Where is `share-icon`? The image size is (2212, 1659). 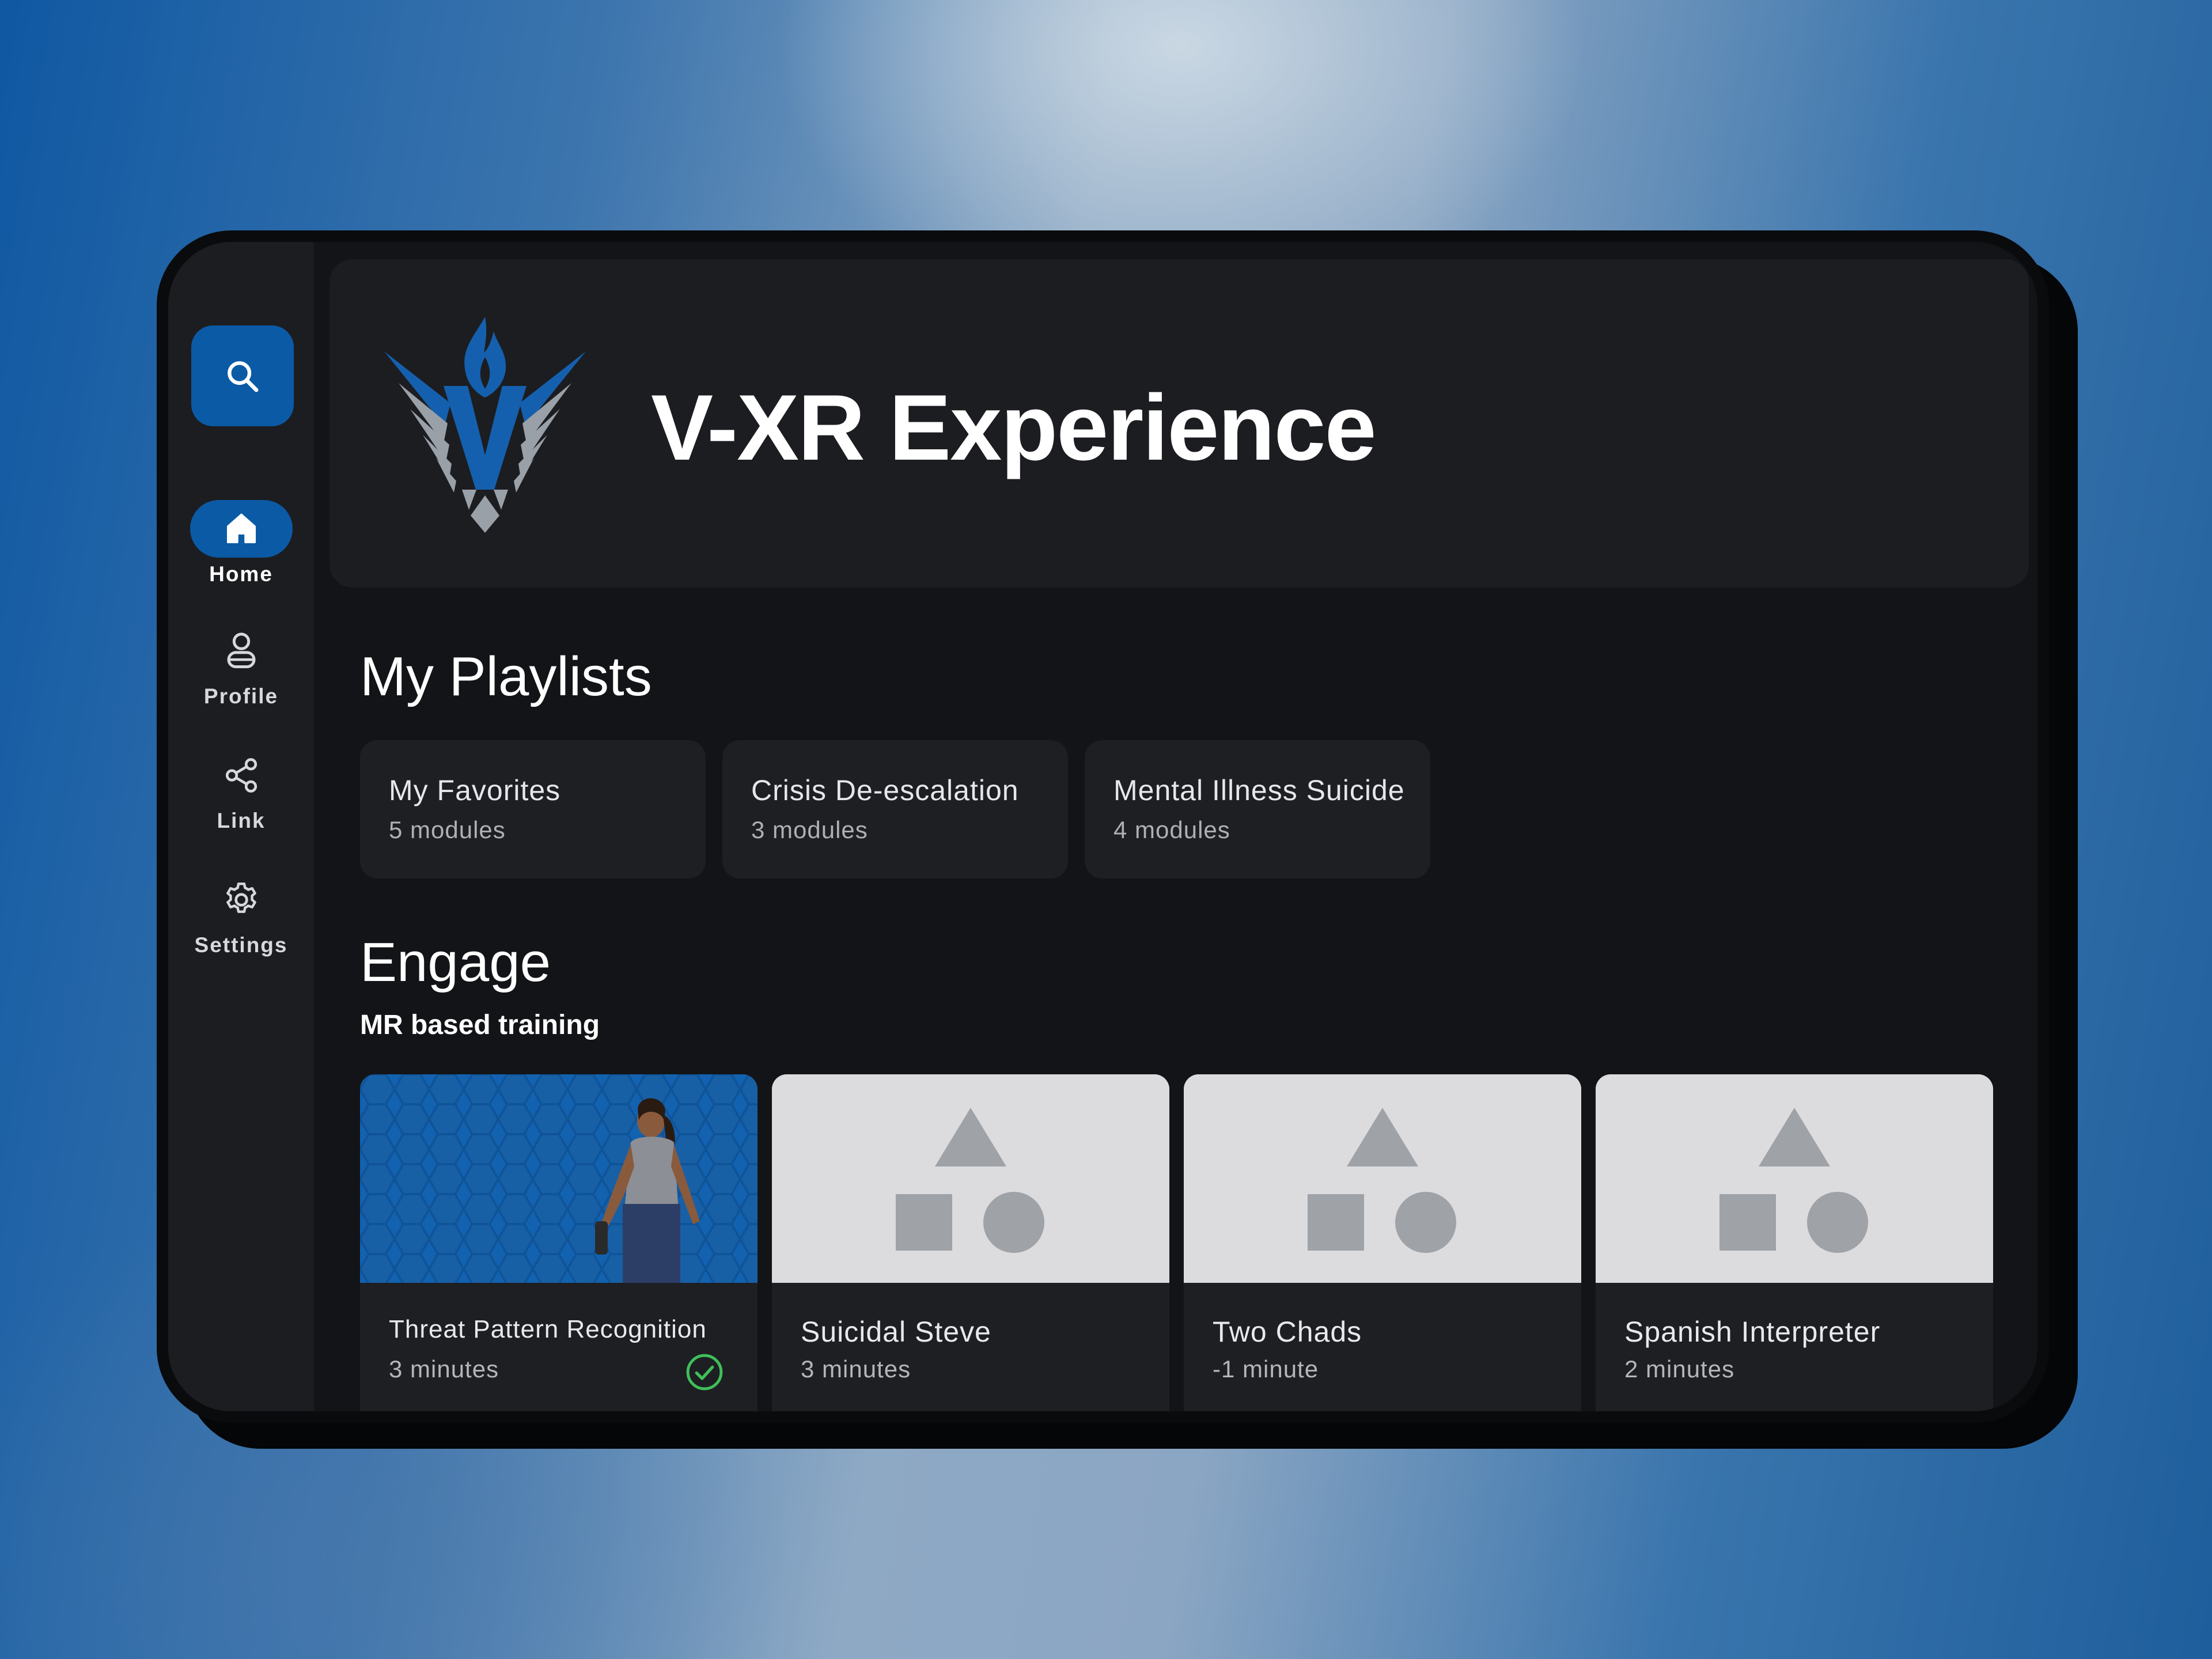
share-icon is located at coordinates (241, 775).